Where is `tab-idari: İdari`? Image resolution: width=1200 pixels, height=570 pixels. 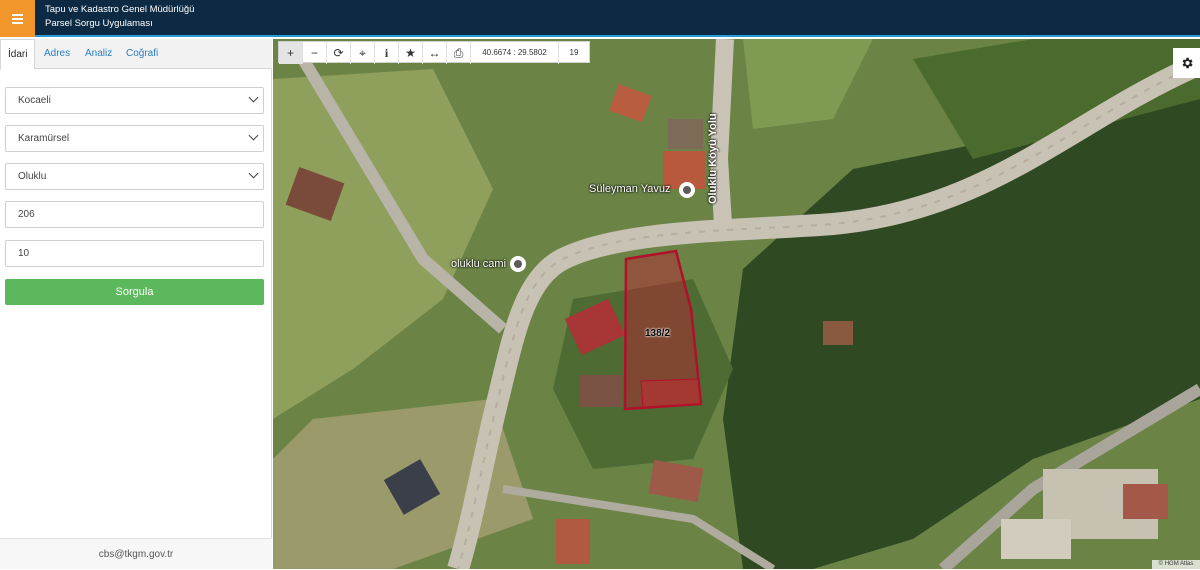
tab-idari: İdari is located at coordinates (18, 54).